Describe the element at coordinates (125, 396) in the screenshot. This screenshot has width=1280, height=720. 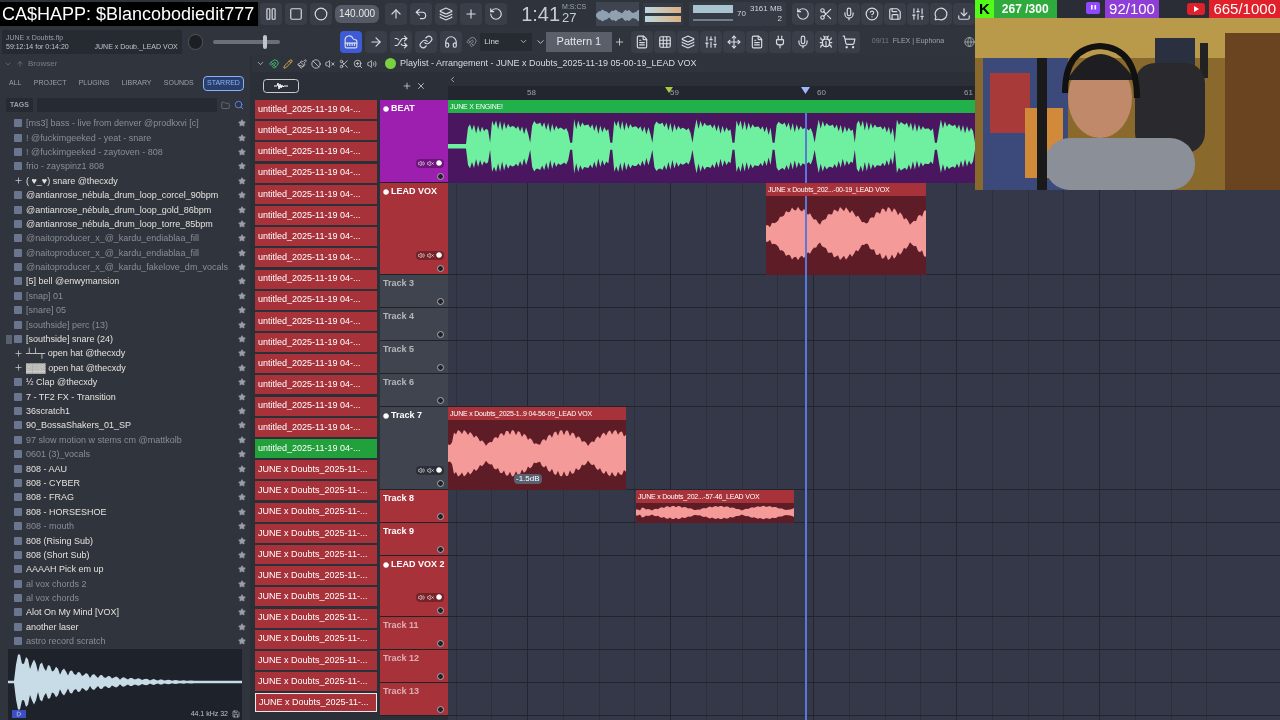
I see `browser-item: 7 - TF2 FX - Transition` at that location.